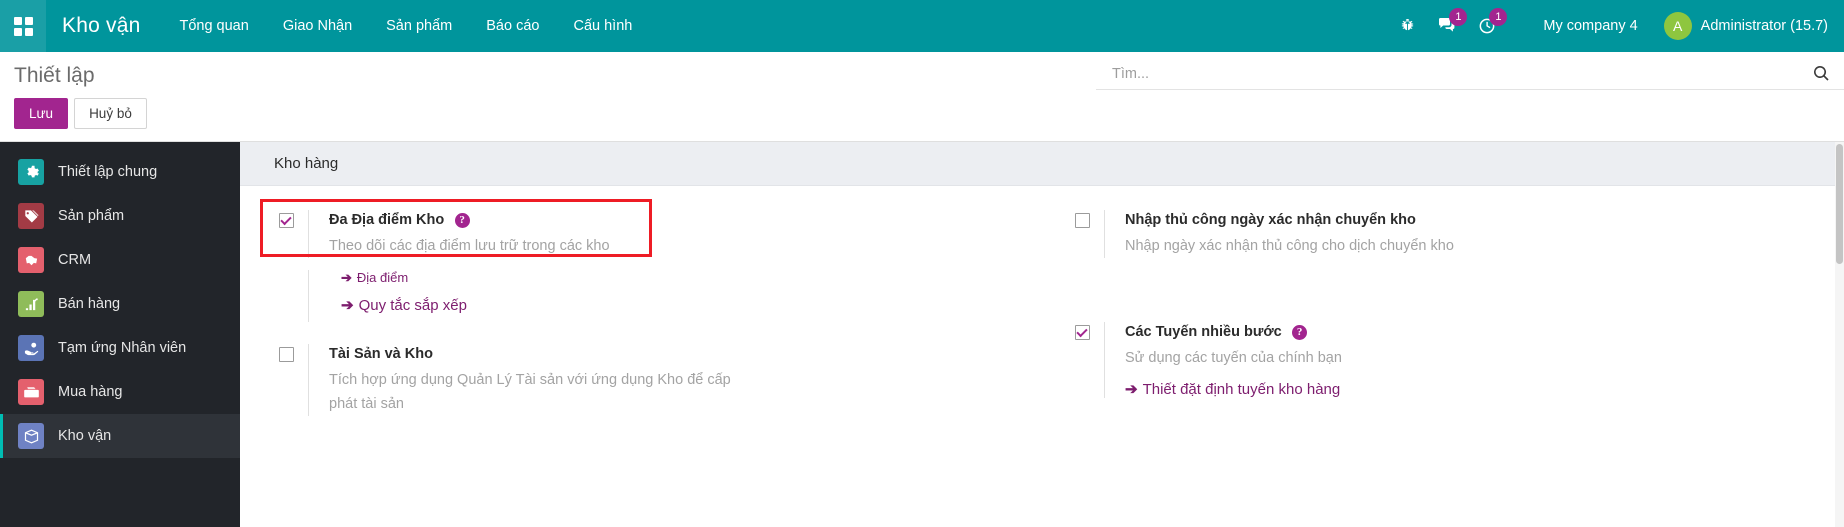 The width and height of the screenshot is (1844, 527). Describe the element at coordinates (90, 392) in the screenshot. I see `sidebar-item-label: Mua hàng` at that location.